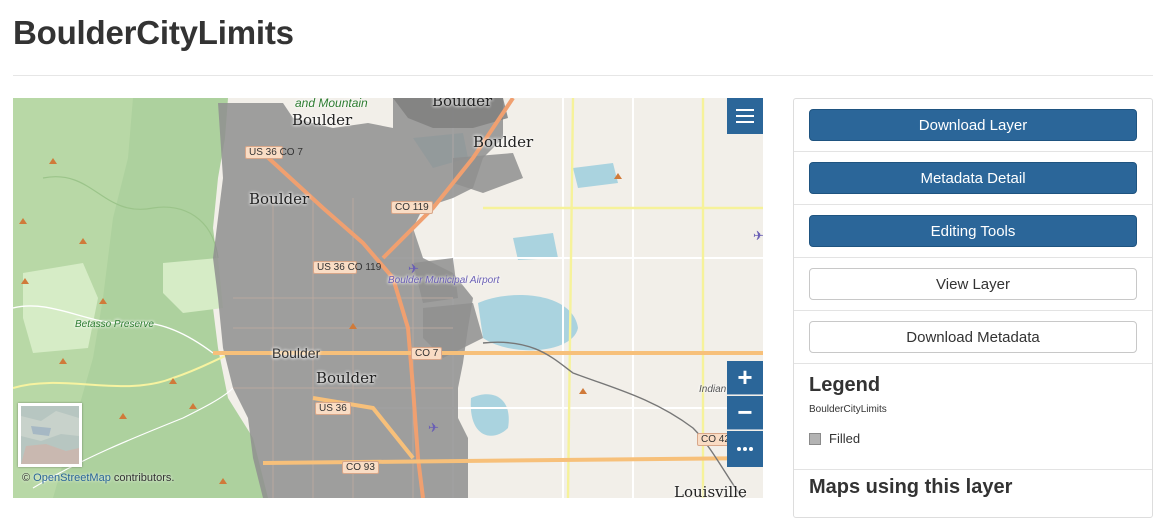  I want to click on editing-tools-button: Editing Tools, so click(973, 231).